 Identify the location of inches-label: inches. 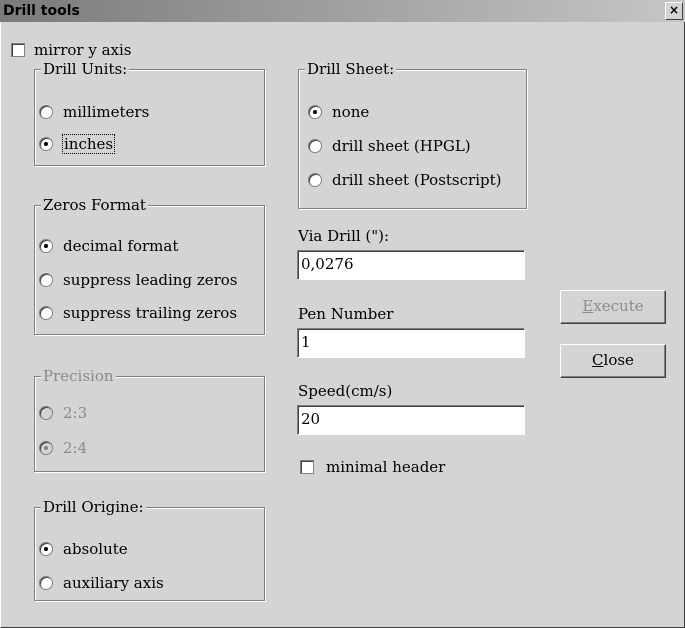
(88, 144).